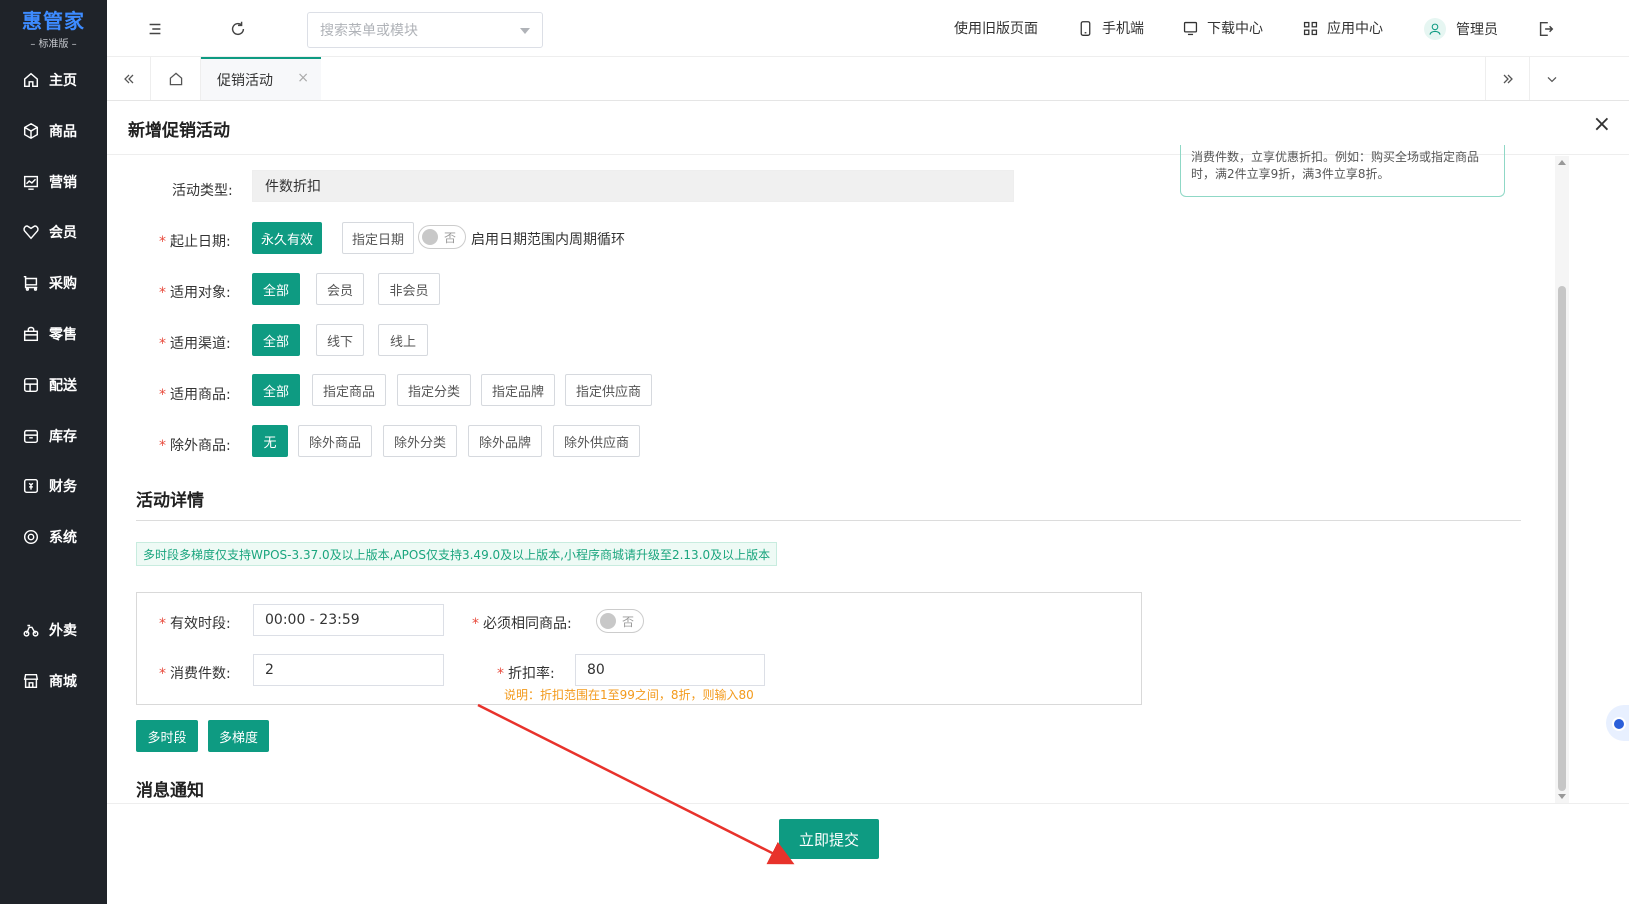 The image size is (1629, 904). I want to click on app-center-link: 应用中心, so click(1342, 28).